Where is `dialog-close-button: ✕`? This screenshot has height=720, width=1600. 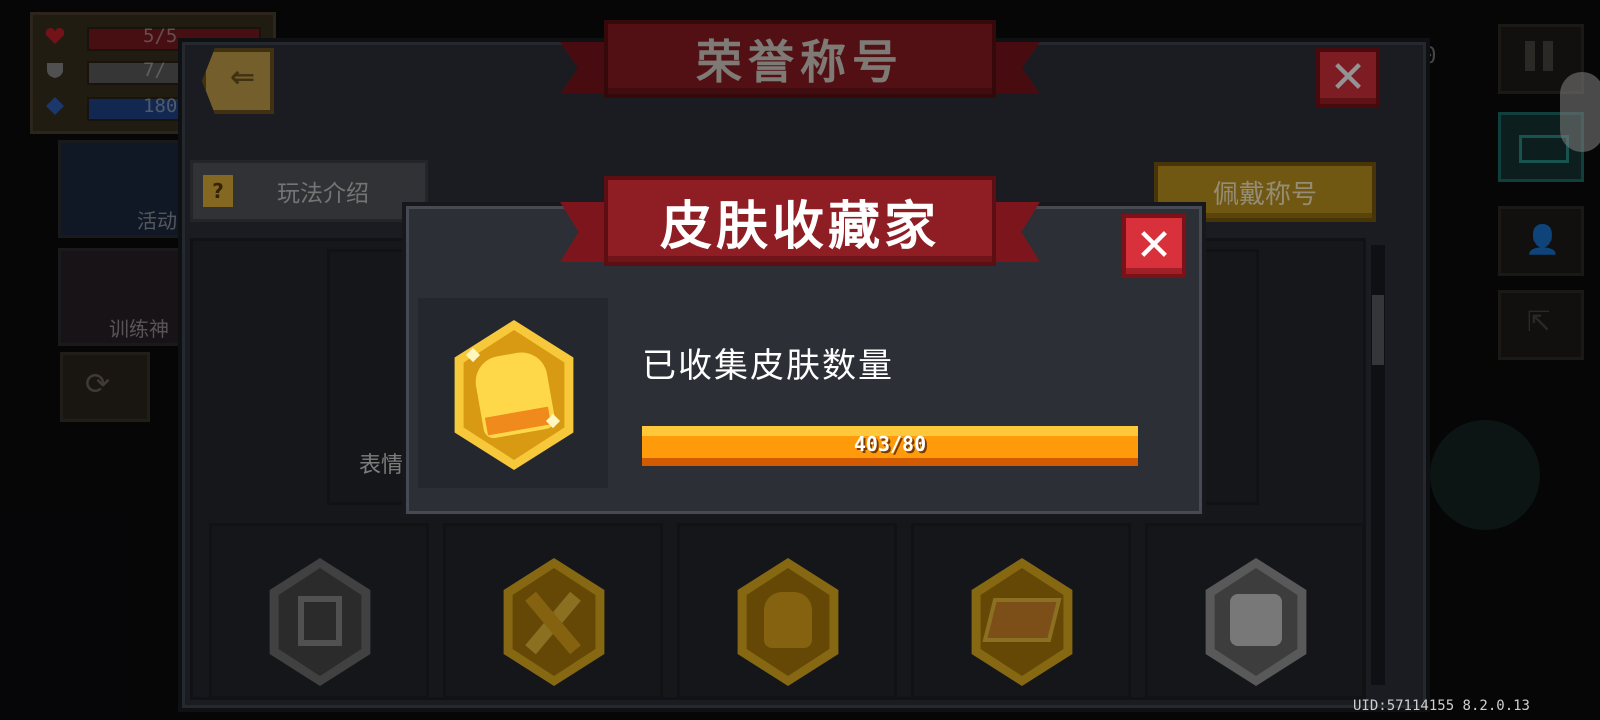 dialog-close-button: ✕ is located at coordinates (1154, 246).